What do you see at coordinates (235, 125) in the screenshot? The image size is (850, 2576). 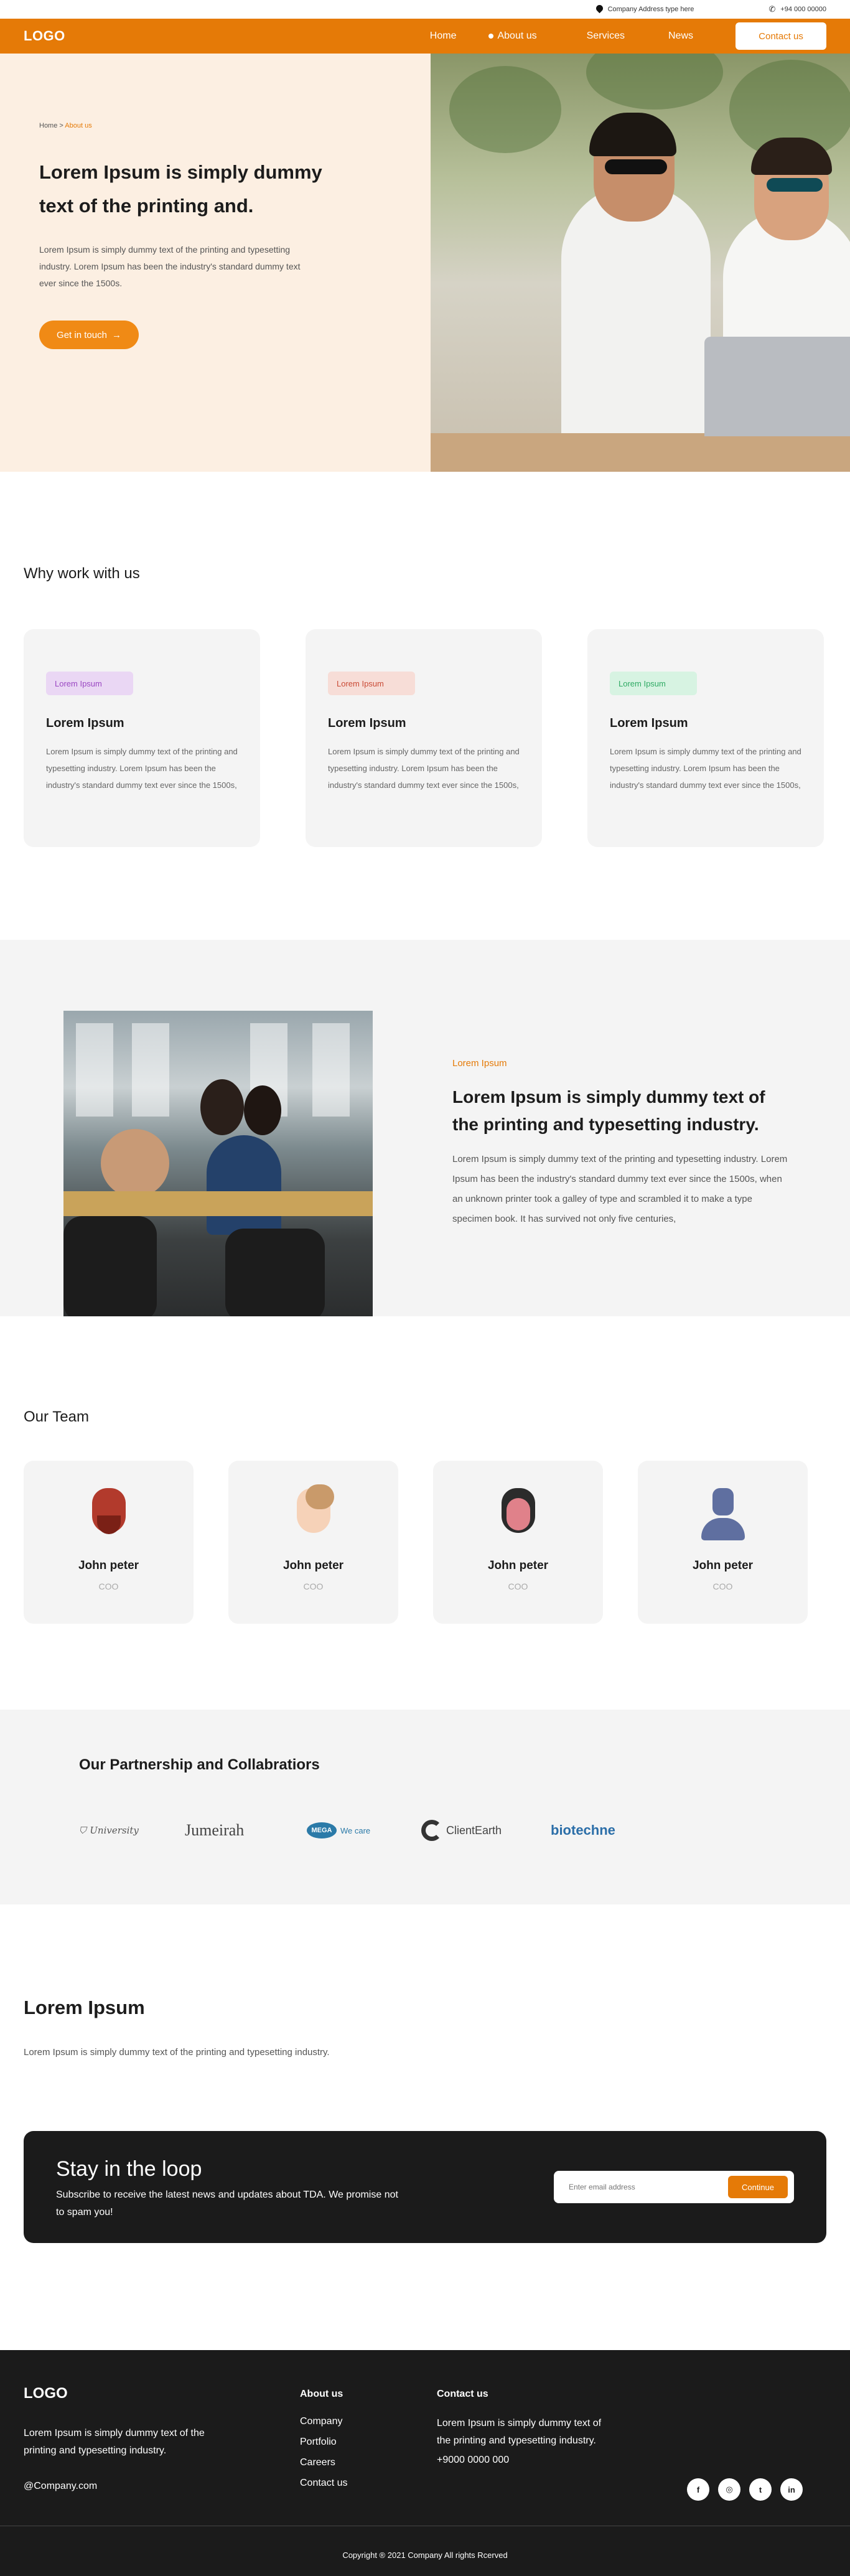 I see `breadcrumb: Home > About us` at bounding box center [235, 125].